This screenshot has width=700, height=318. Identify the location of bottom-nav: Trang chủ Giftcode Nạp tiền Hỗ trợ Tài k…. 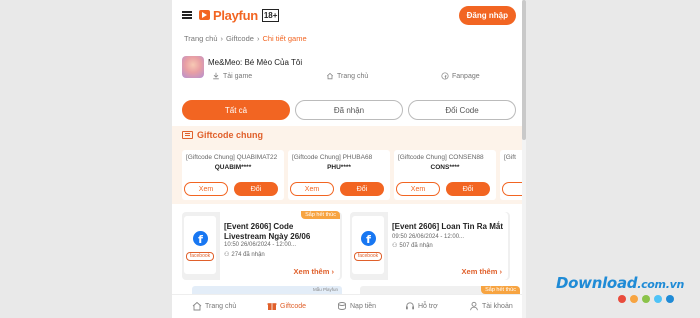
(349, 306).